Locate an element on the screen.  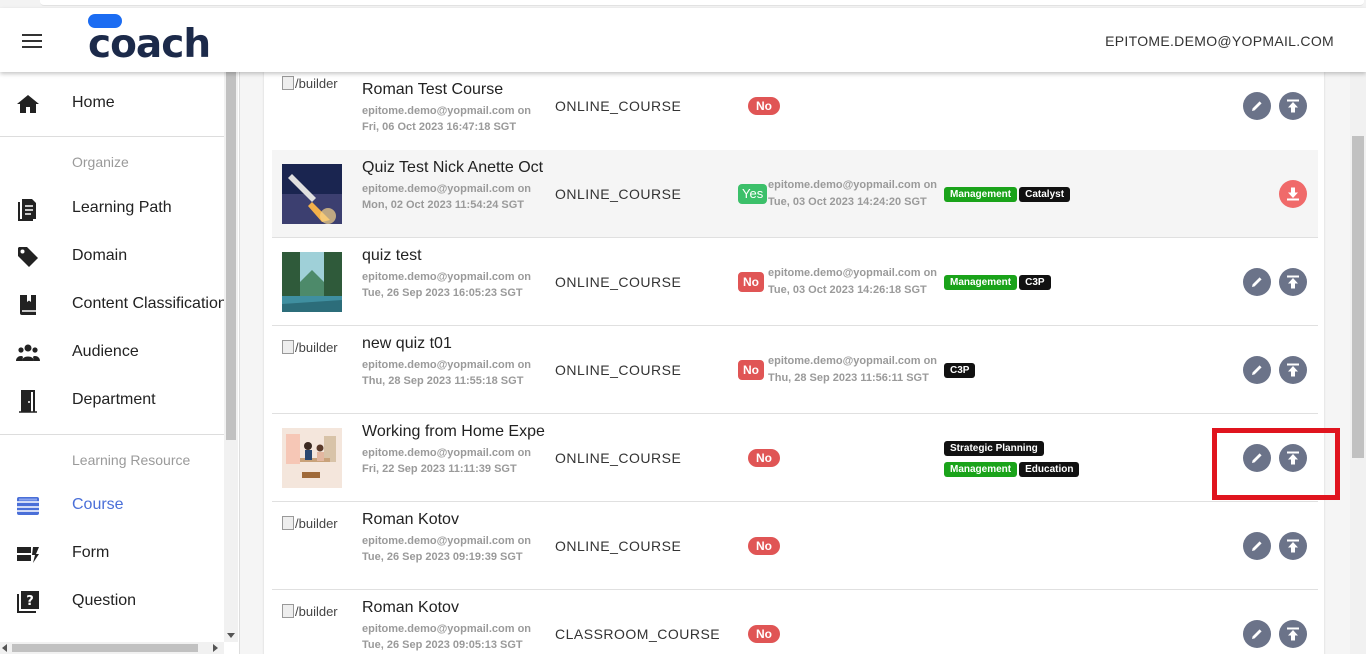
sidebar-item-department: Department is located at coordinates (112, 401).